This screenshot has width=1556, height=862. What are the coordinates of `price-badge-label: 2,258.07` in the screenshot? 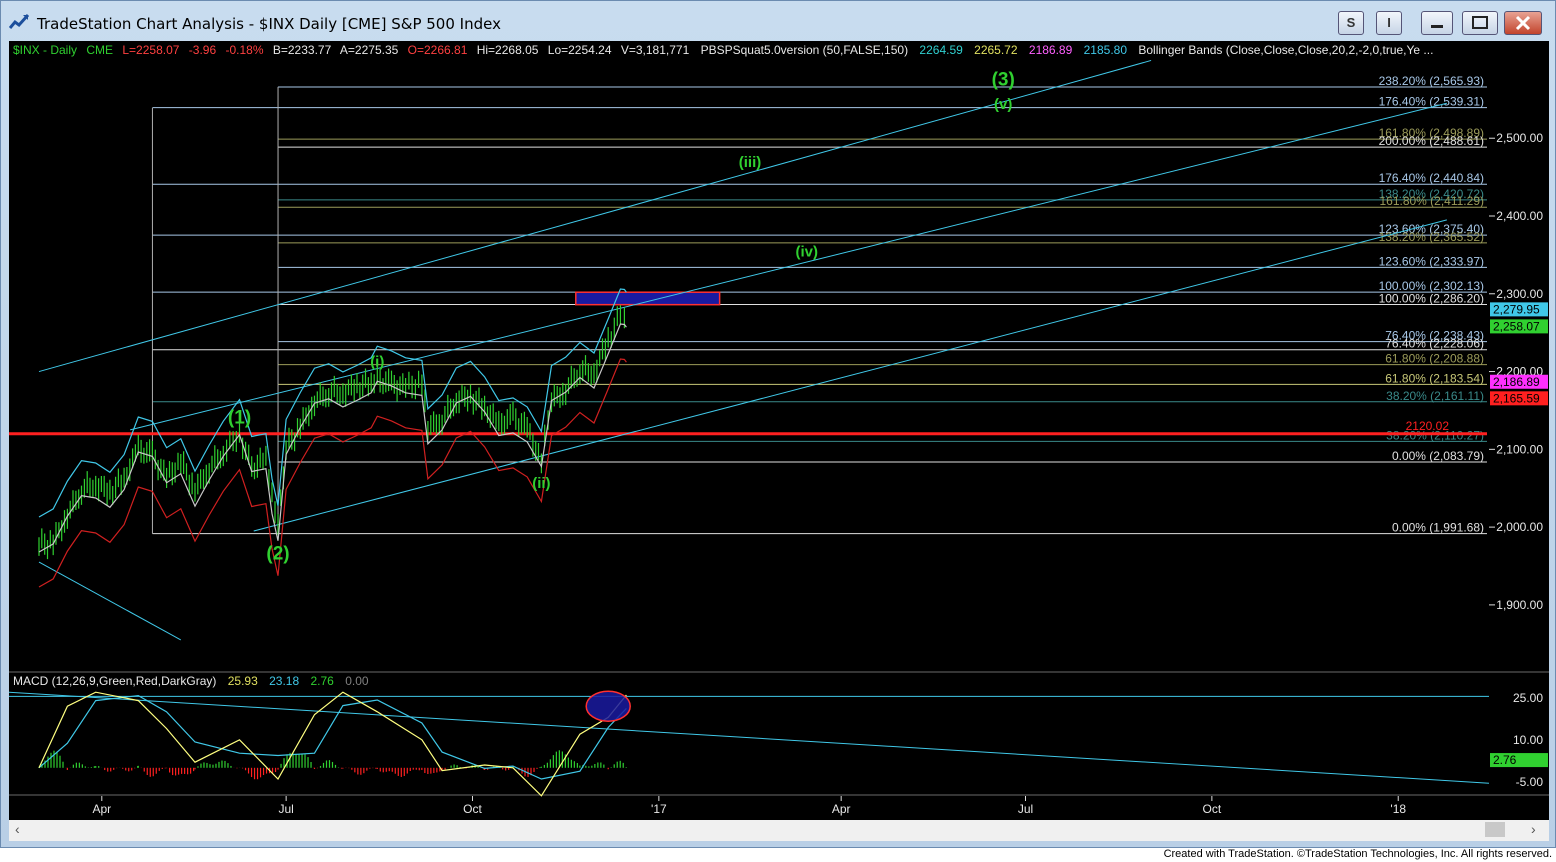 It's located at (1516, 326).